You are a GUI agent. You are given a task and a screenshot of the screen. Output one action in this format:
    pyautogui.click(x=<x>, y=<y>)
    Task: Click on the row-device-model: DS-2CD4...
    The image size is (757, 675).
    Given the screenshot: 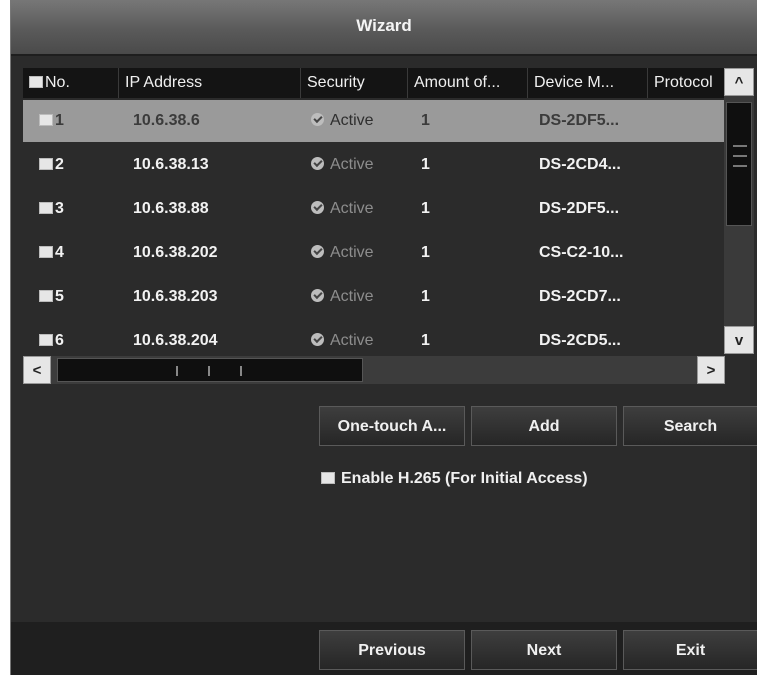 What is the action you would take?
    pyautogui.click(x=580, y=164)
    